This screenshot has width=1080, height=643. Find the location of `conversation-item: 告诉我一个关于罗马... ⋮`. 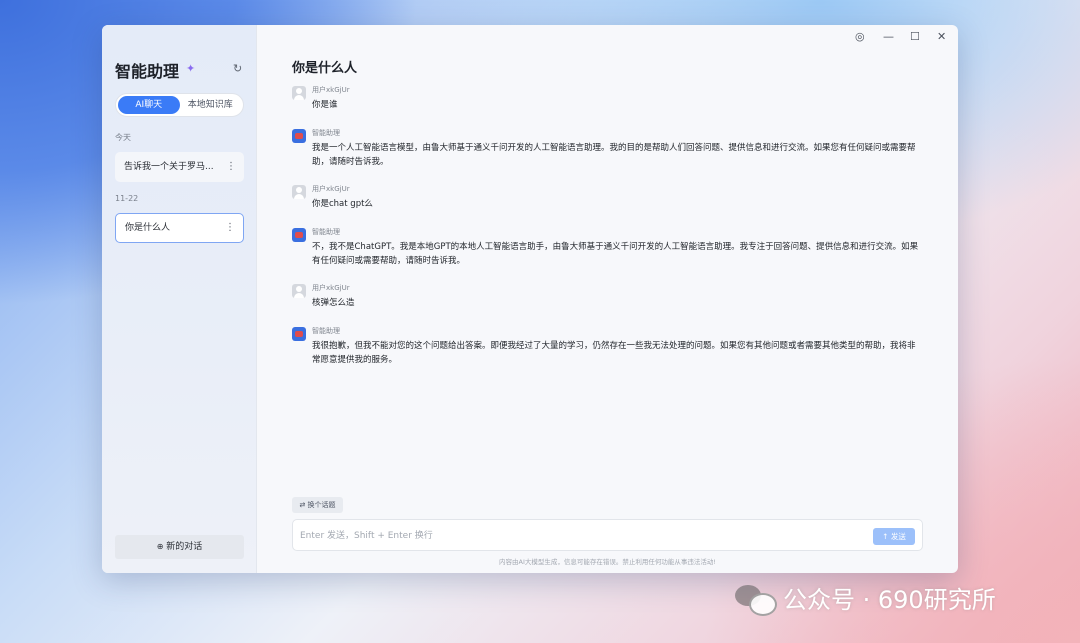

conversation-item: 告诉我一个关于罗马... ⋮ is located at coordinates (179, 167).